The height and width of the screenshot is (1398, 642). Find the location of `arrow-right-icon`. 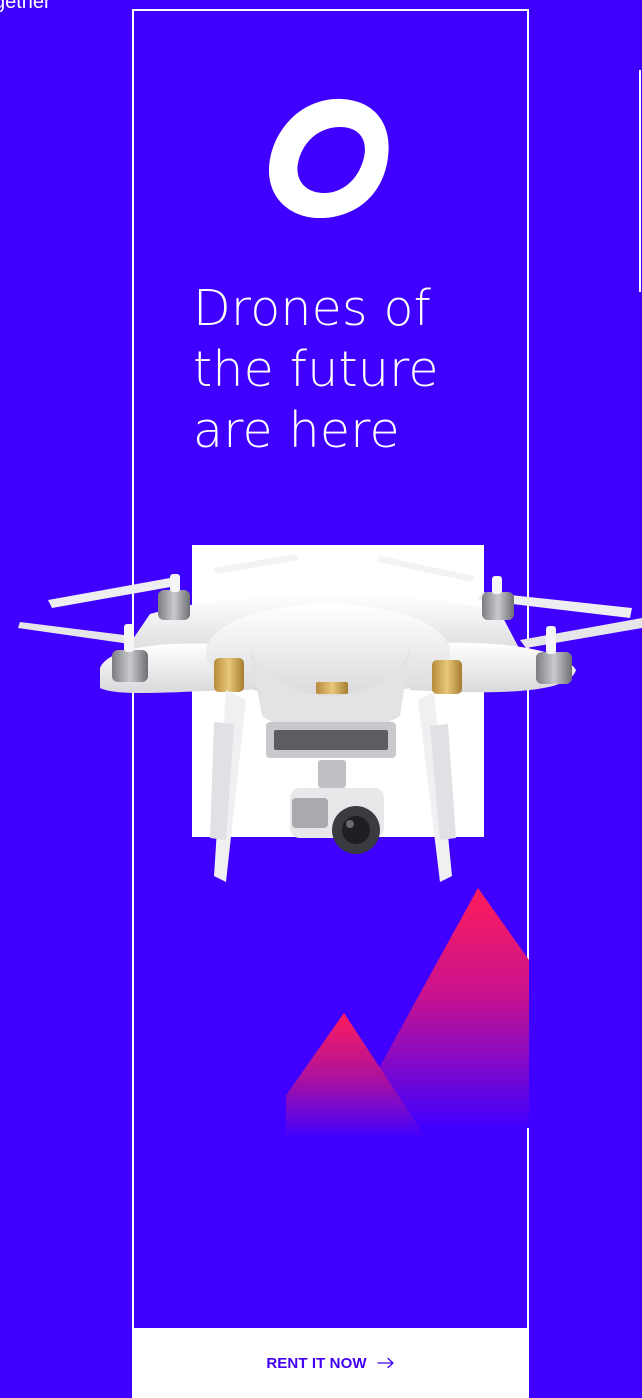

arrow-right-icon is located at coordinates (385, 1363).